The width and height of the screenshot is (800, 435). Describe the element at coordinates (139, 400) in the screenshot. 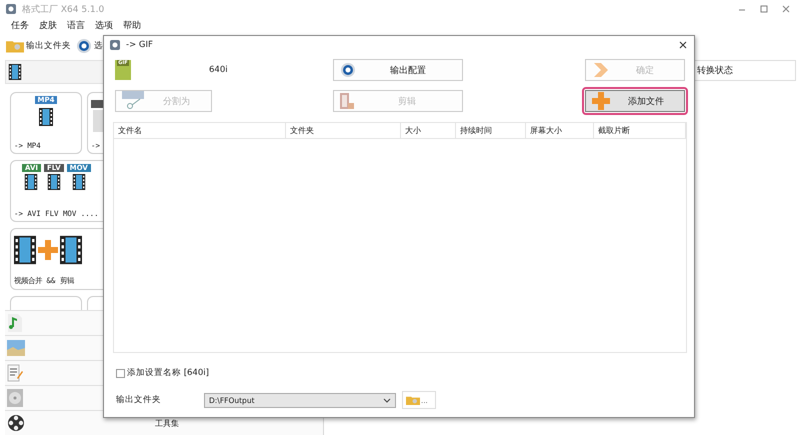

I see `field-label: 输出文件夹` at that location.